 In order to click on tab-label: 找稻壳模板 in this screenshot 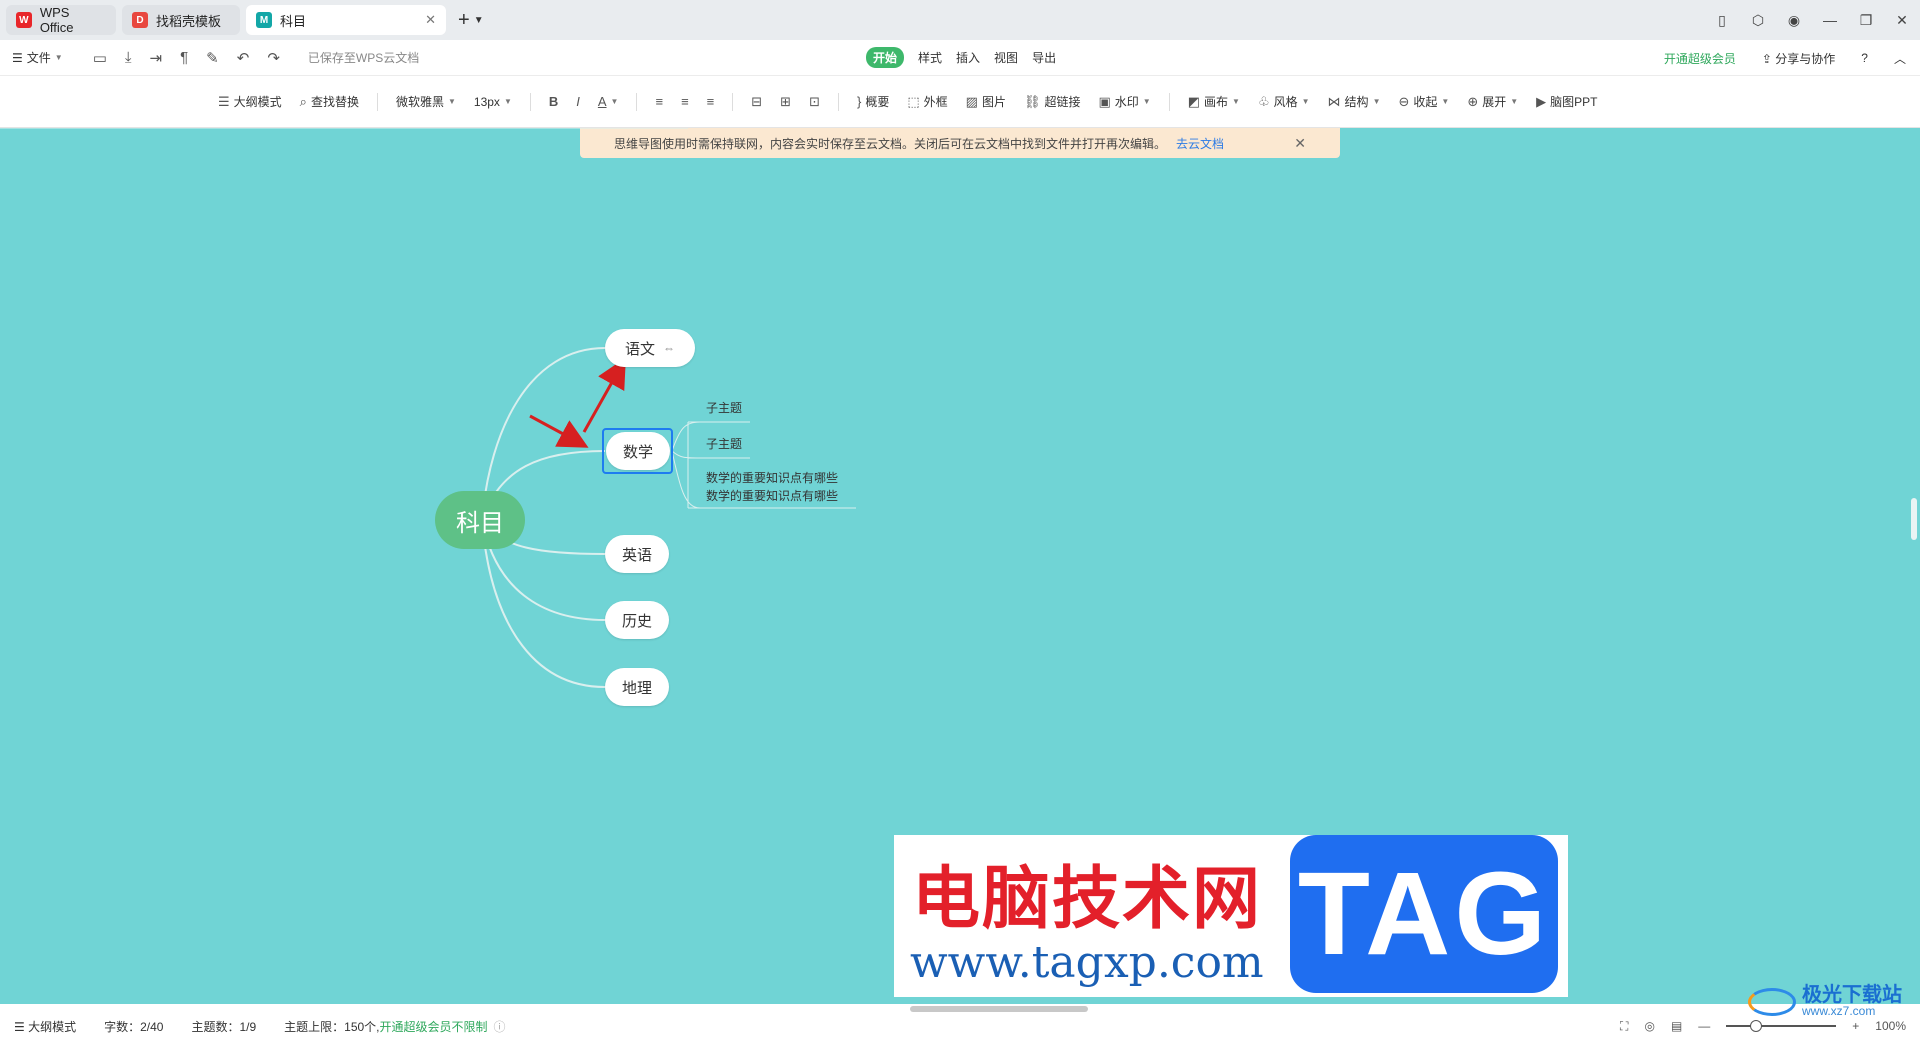, I will do `click(189, 21)`.